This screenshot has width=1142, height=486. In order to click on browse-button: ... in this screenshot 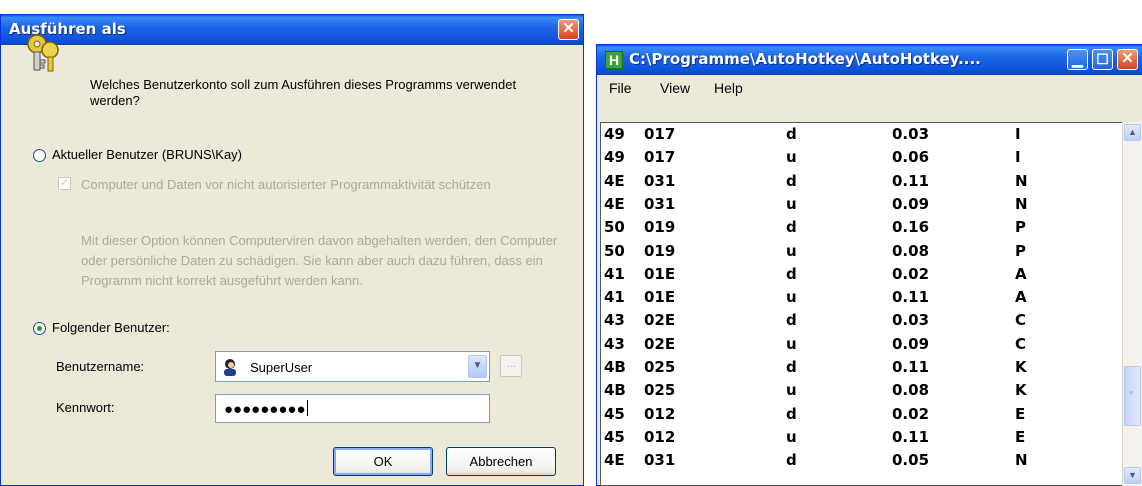, I will do `click(511, 366)`.